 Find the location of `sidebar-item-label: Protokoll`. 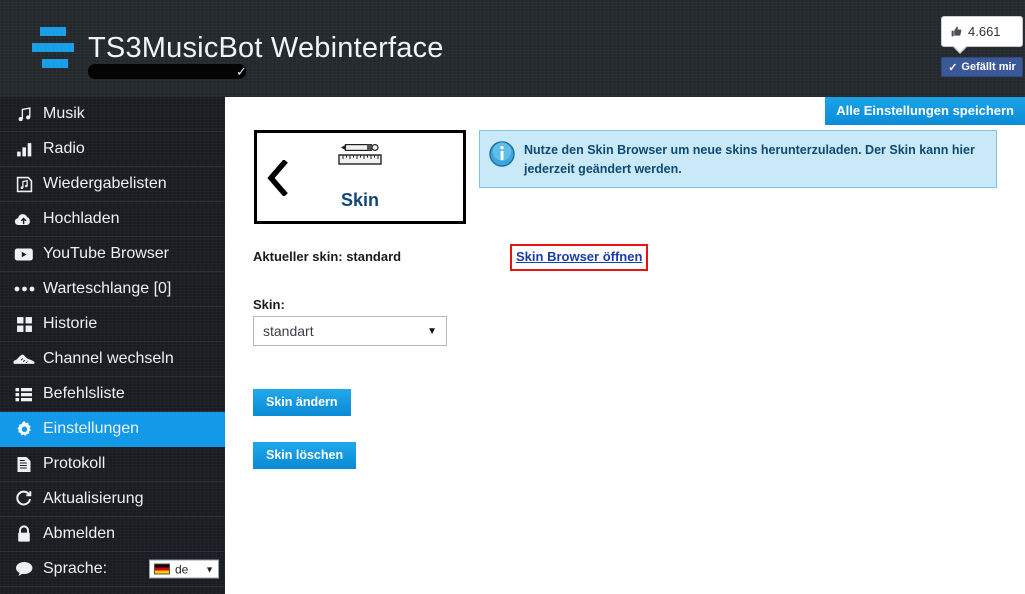

sidebar-item-label: Protokoll is located at coordinates (74, 463).